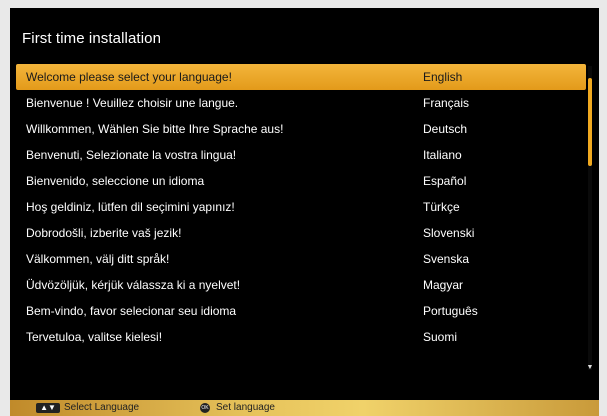 This screenshot has width=607, height=416. What do you see at coordinates (443, 77) in the screenshot?
I see `language-name: English` at bounding box center [443, 77].